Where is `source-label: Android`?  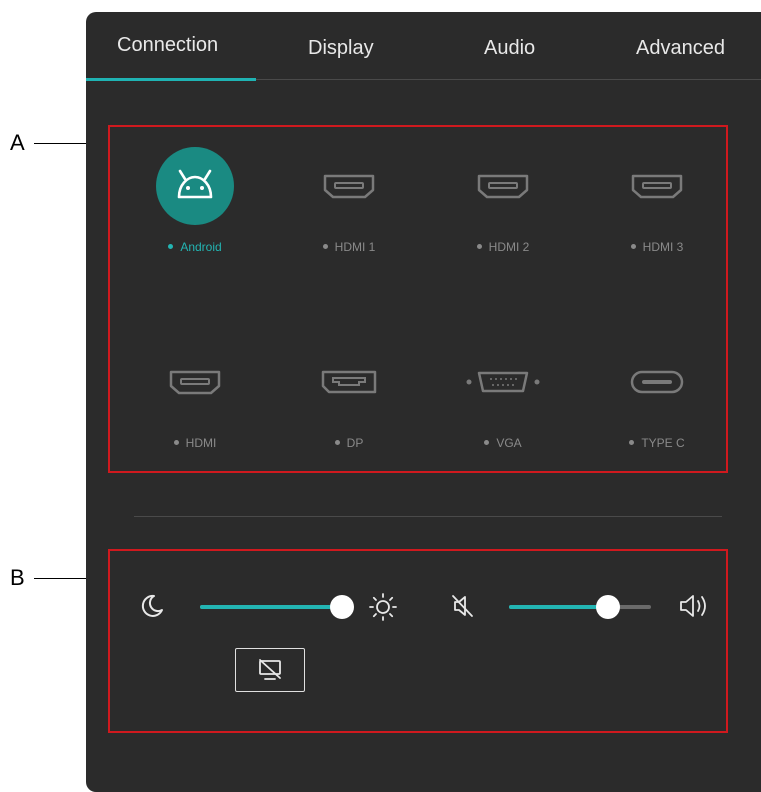
source-label: Android is located at coordinates (195, 247).